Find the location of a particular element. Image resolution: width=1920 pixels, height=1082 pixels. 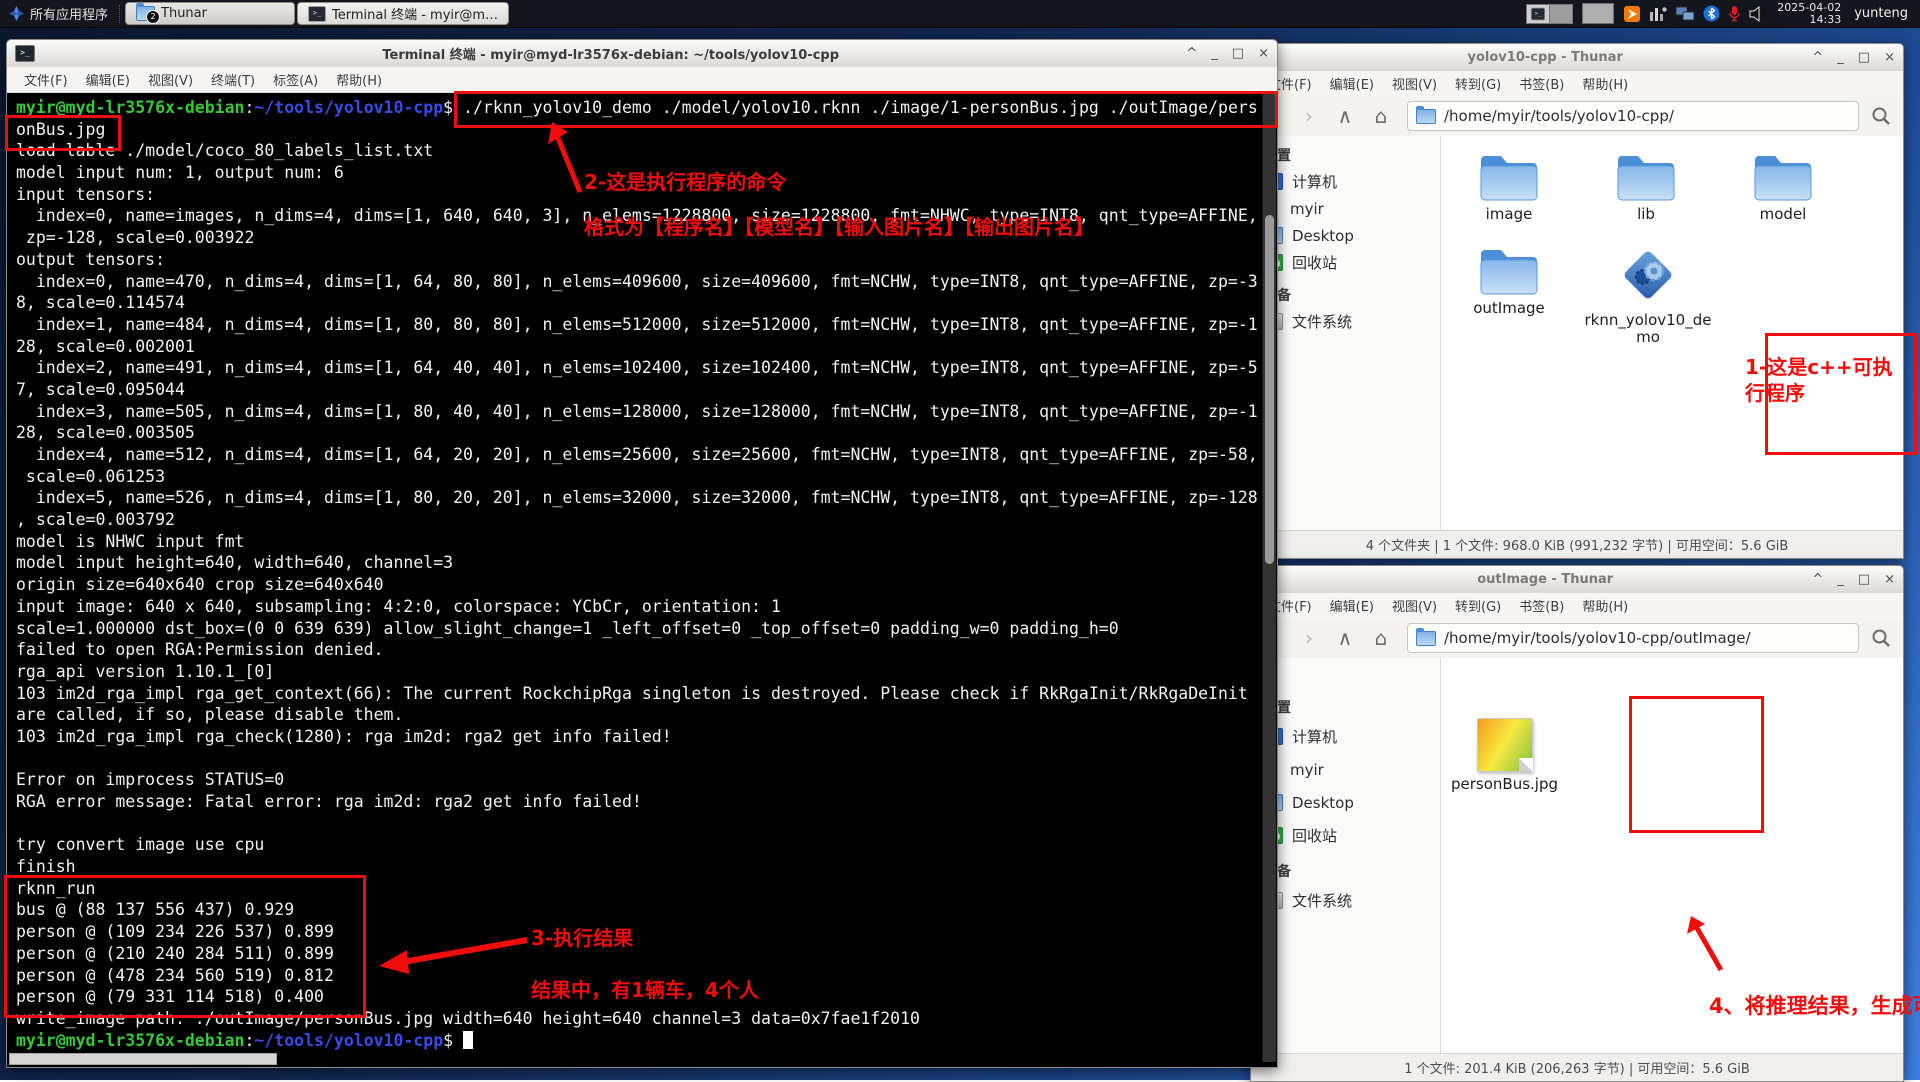

thunar2-file-area: personBus.jpg 4、将推理结果，生成可视化 is located at coordinates (1672, 856).